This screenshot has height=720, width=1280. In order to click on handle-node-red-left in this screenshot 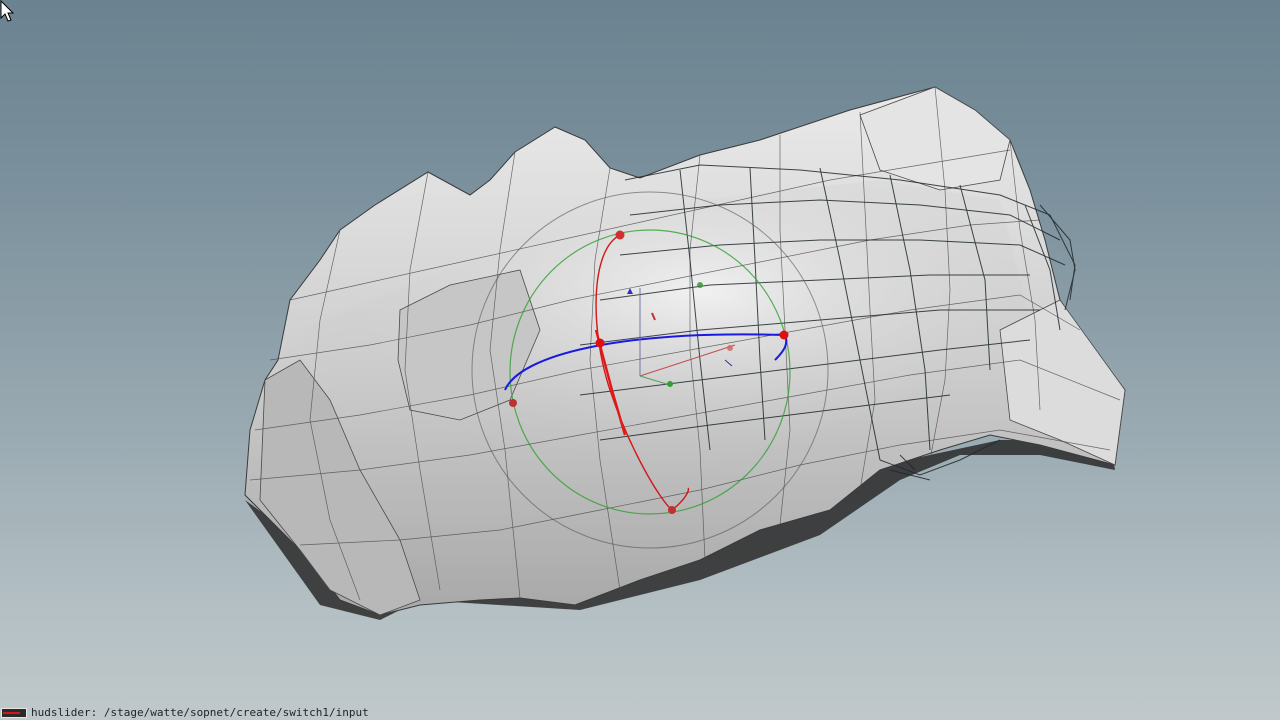, I will do `click(600, 343)`.